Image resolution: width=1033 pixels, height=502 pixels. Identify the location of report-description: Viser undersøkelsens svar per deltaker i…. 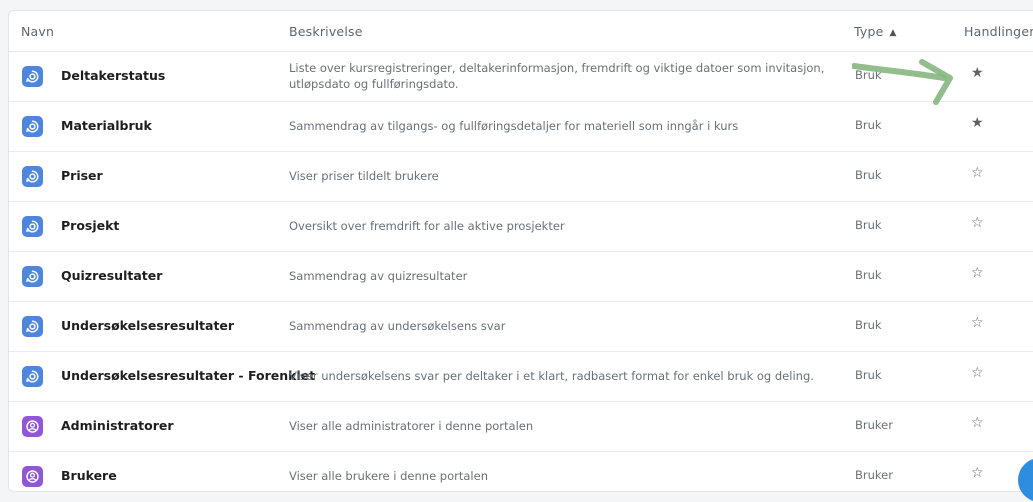
(551, 376).